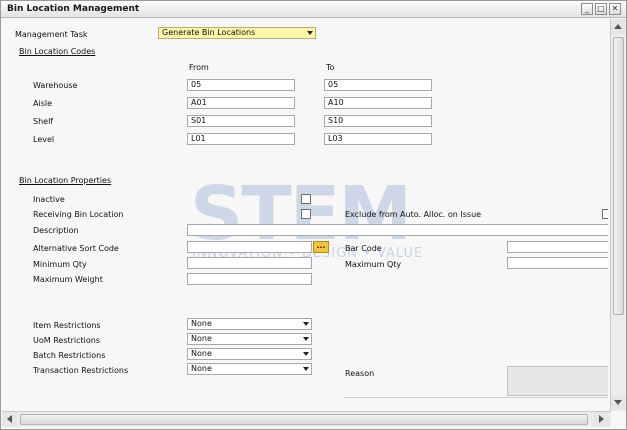 The height and width of the screenshot is (430, 627). What do you see at coordinates (76, 248) in the screenshot?
I see `alternative-sort-code-label: Alternative Sort Code` at bounding box center [76, 248].